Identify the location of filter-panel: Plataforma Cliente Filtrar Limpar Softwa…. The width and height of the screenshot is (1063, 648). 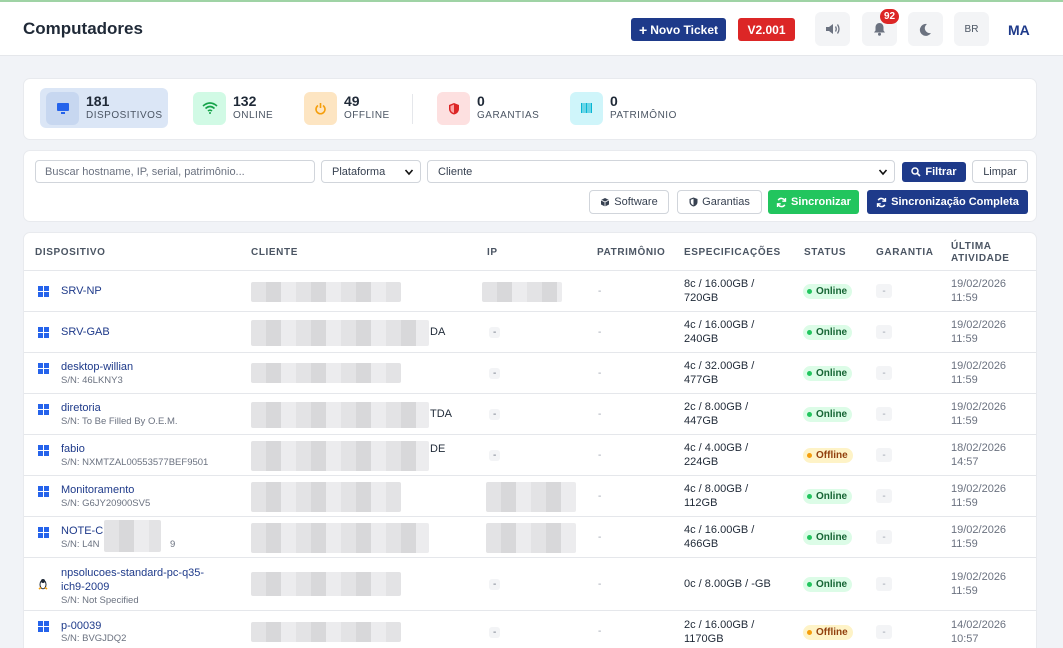
(530, 186).